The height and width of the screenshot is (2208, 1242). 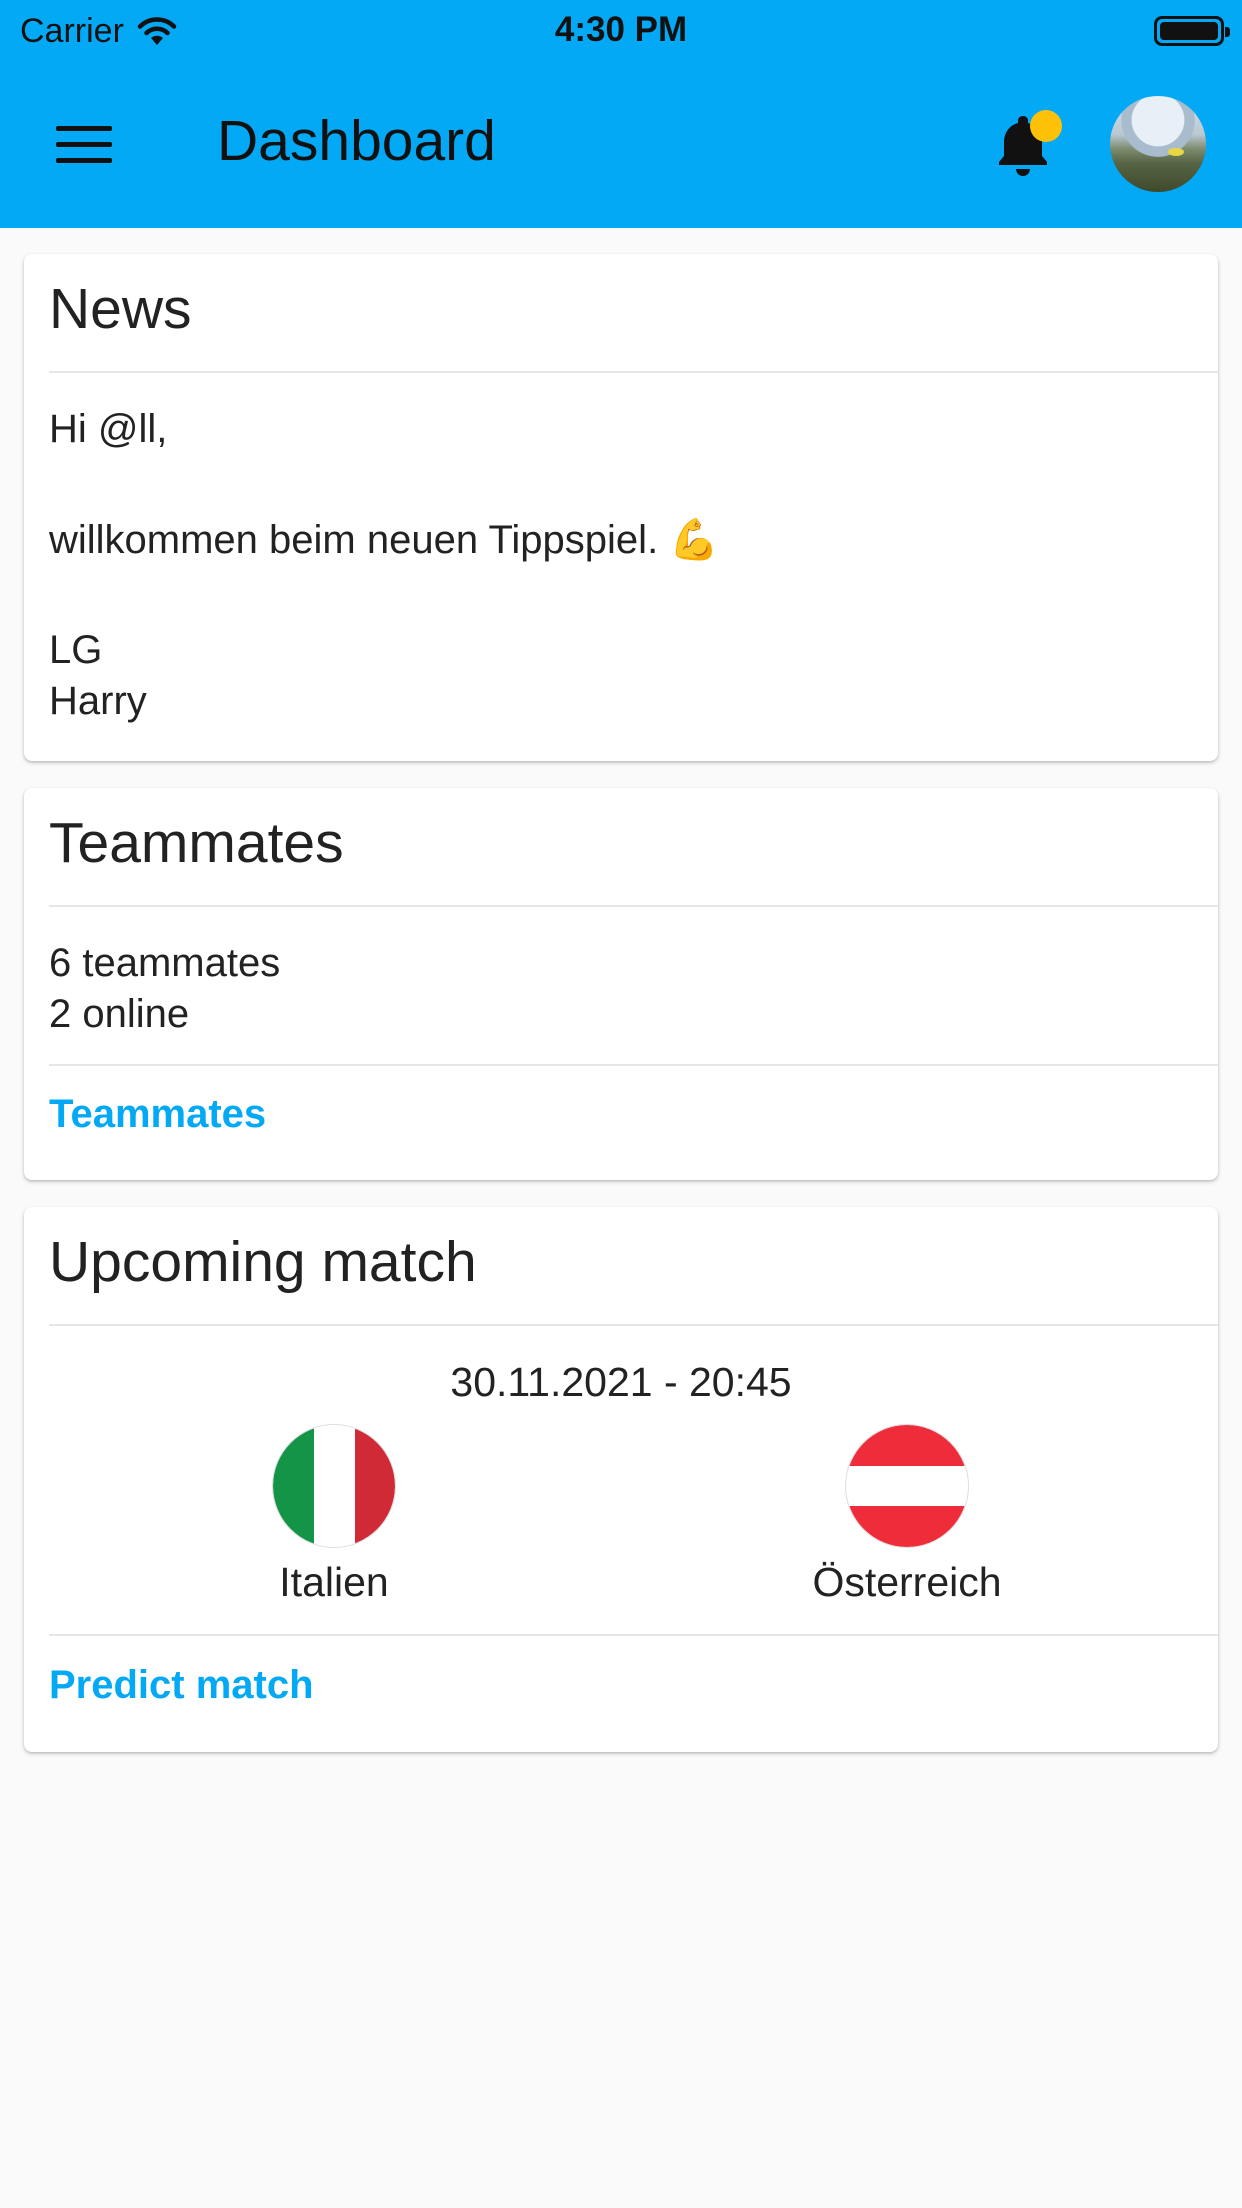 What do you see at coordinates (157, 1114) in the screenshot?
I see `teammates-link: Teammates` at bounding box center [157, 1114].